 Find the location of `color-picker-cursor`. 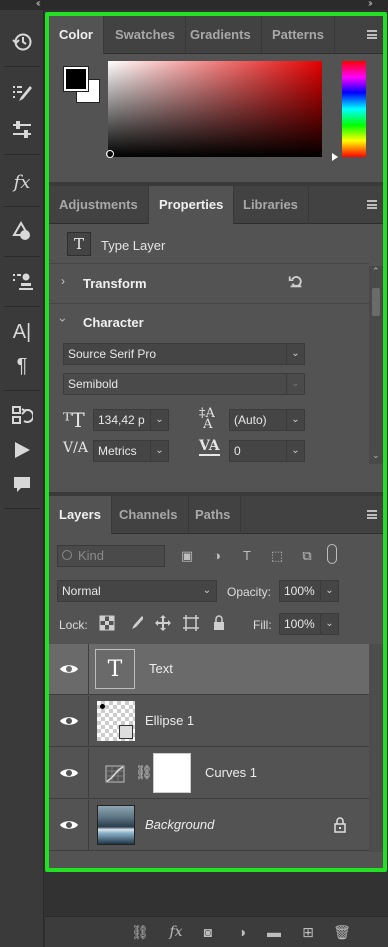

color-picker-cursor is located at coordinates (110, 154).